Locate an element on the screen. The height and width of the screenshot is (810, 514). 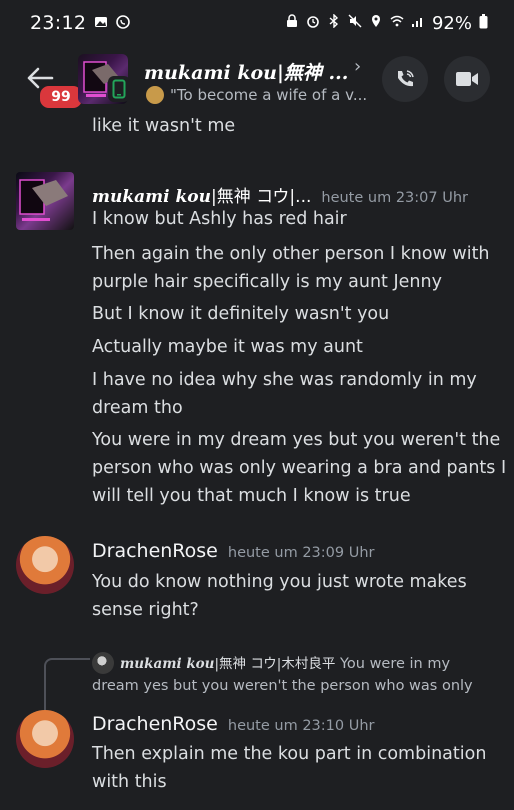
message-line: will tell you that much I know is true is located at coordinates (251, 496).